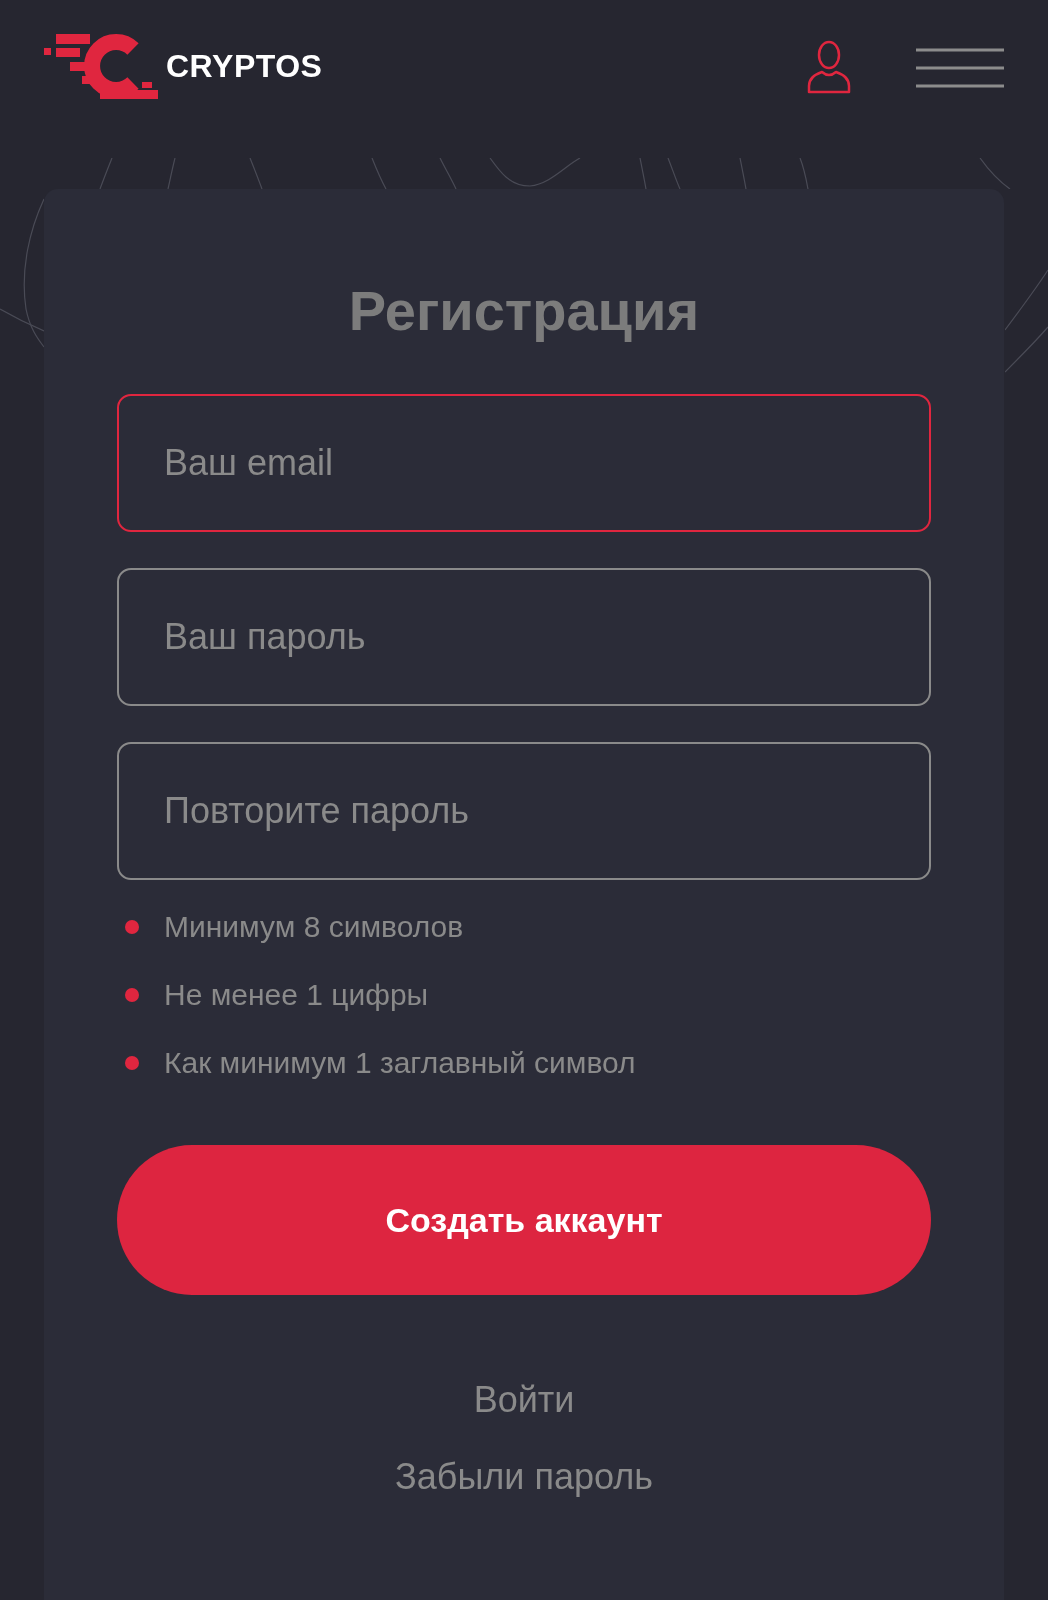  I want to click on create-account-button: Создать аккаунт, so click(524, 1220).